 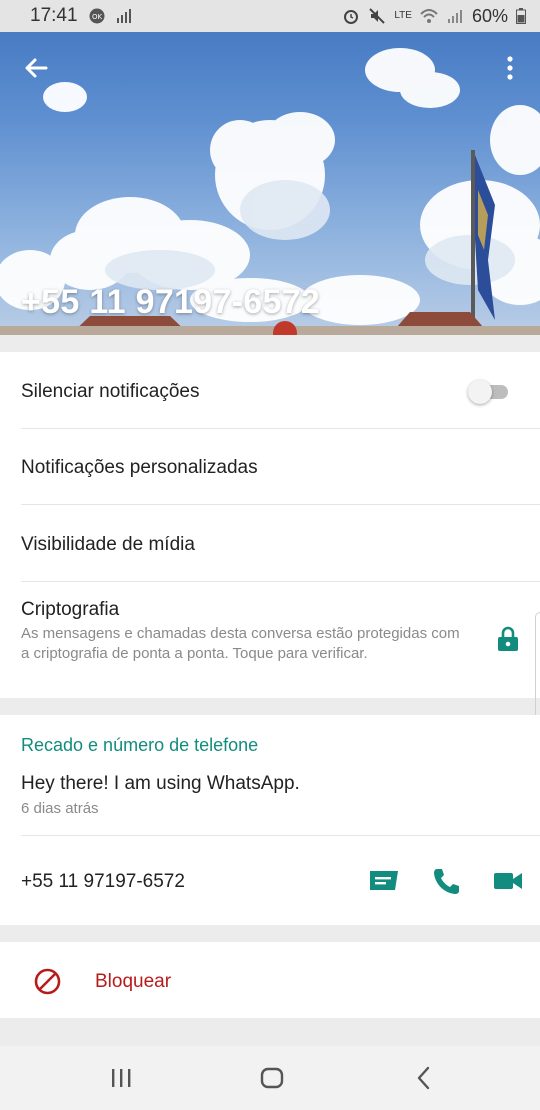 What do you see at coordinates (160, 783) in the screenshot?
I see `about-status-text: Hey there! I am using WhatsApp.` at bounding box center [160, 783].